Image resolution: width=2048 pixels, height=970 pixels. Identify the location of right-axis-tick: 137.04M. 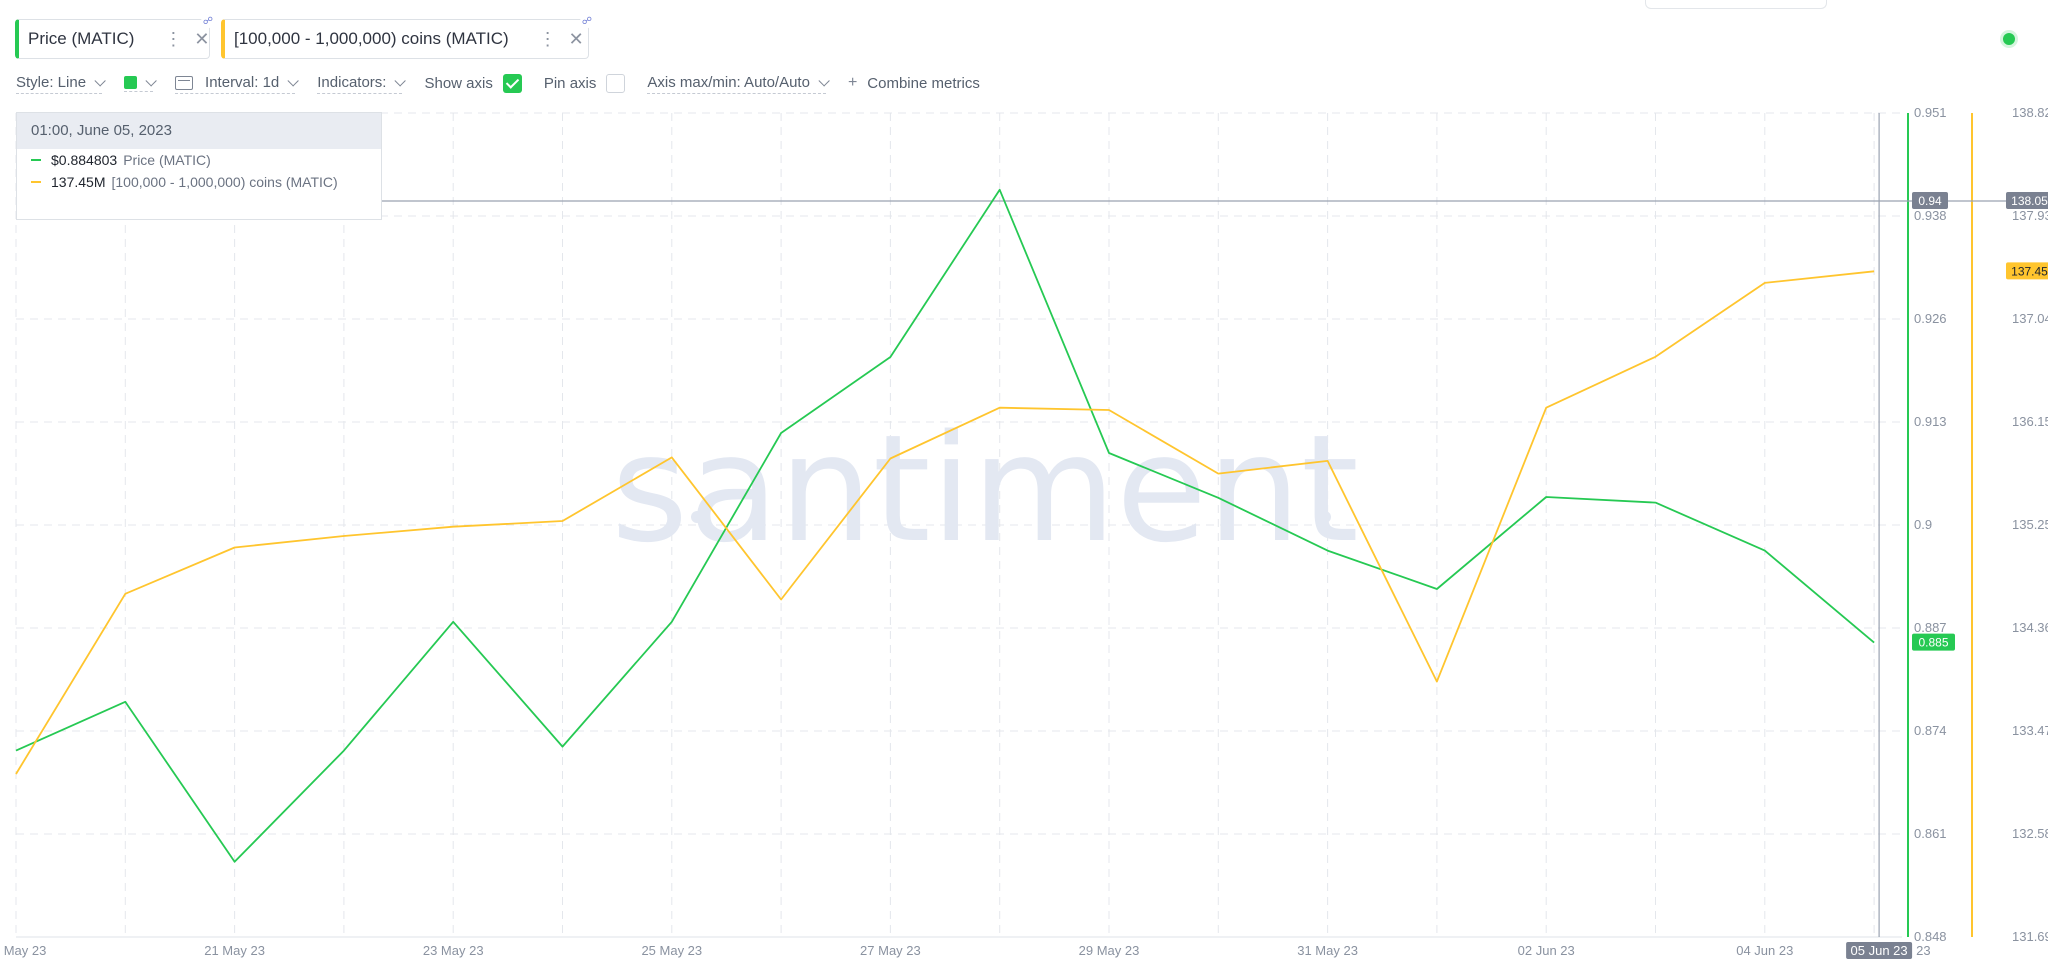
(2030, 318).